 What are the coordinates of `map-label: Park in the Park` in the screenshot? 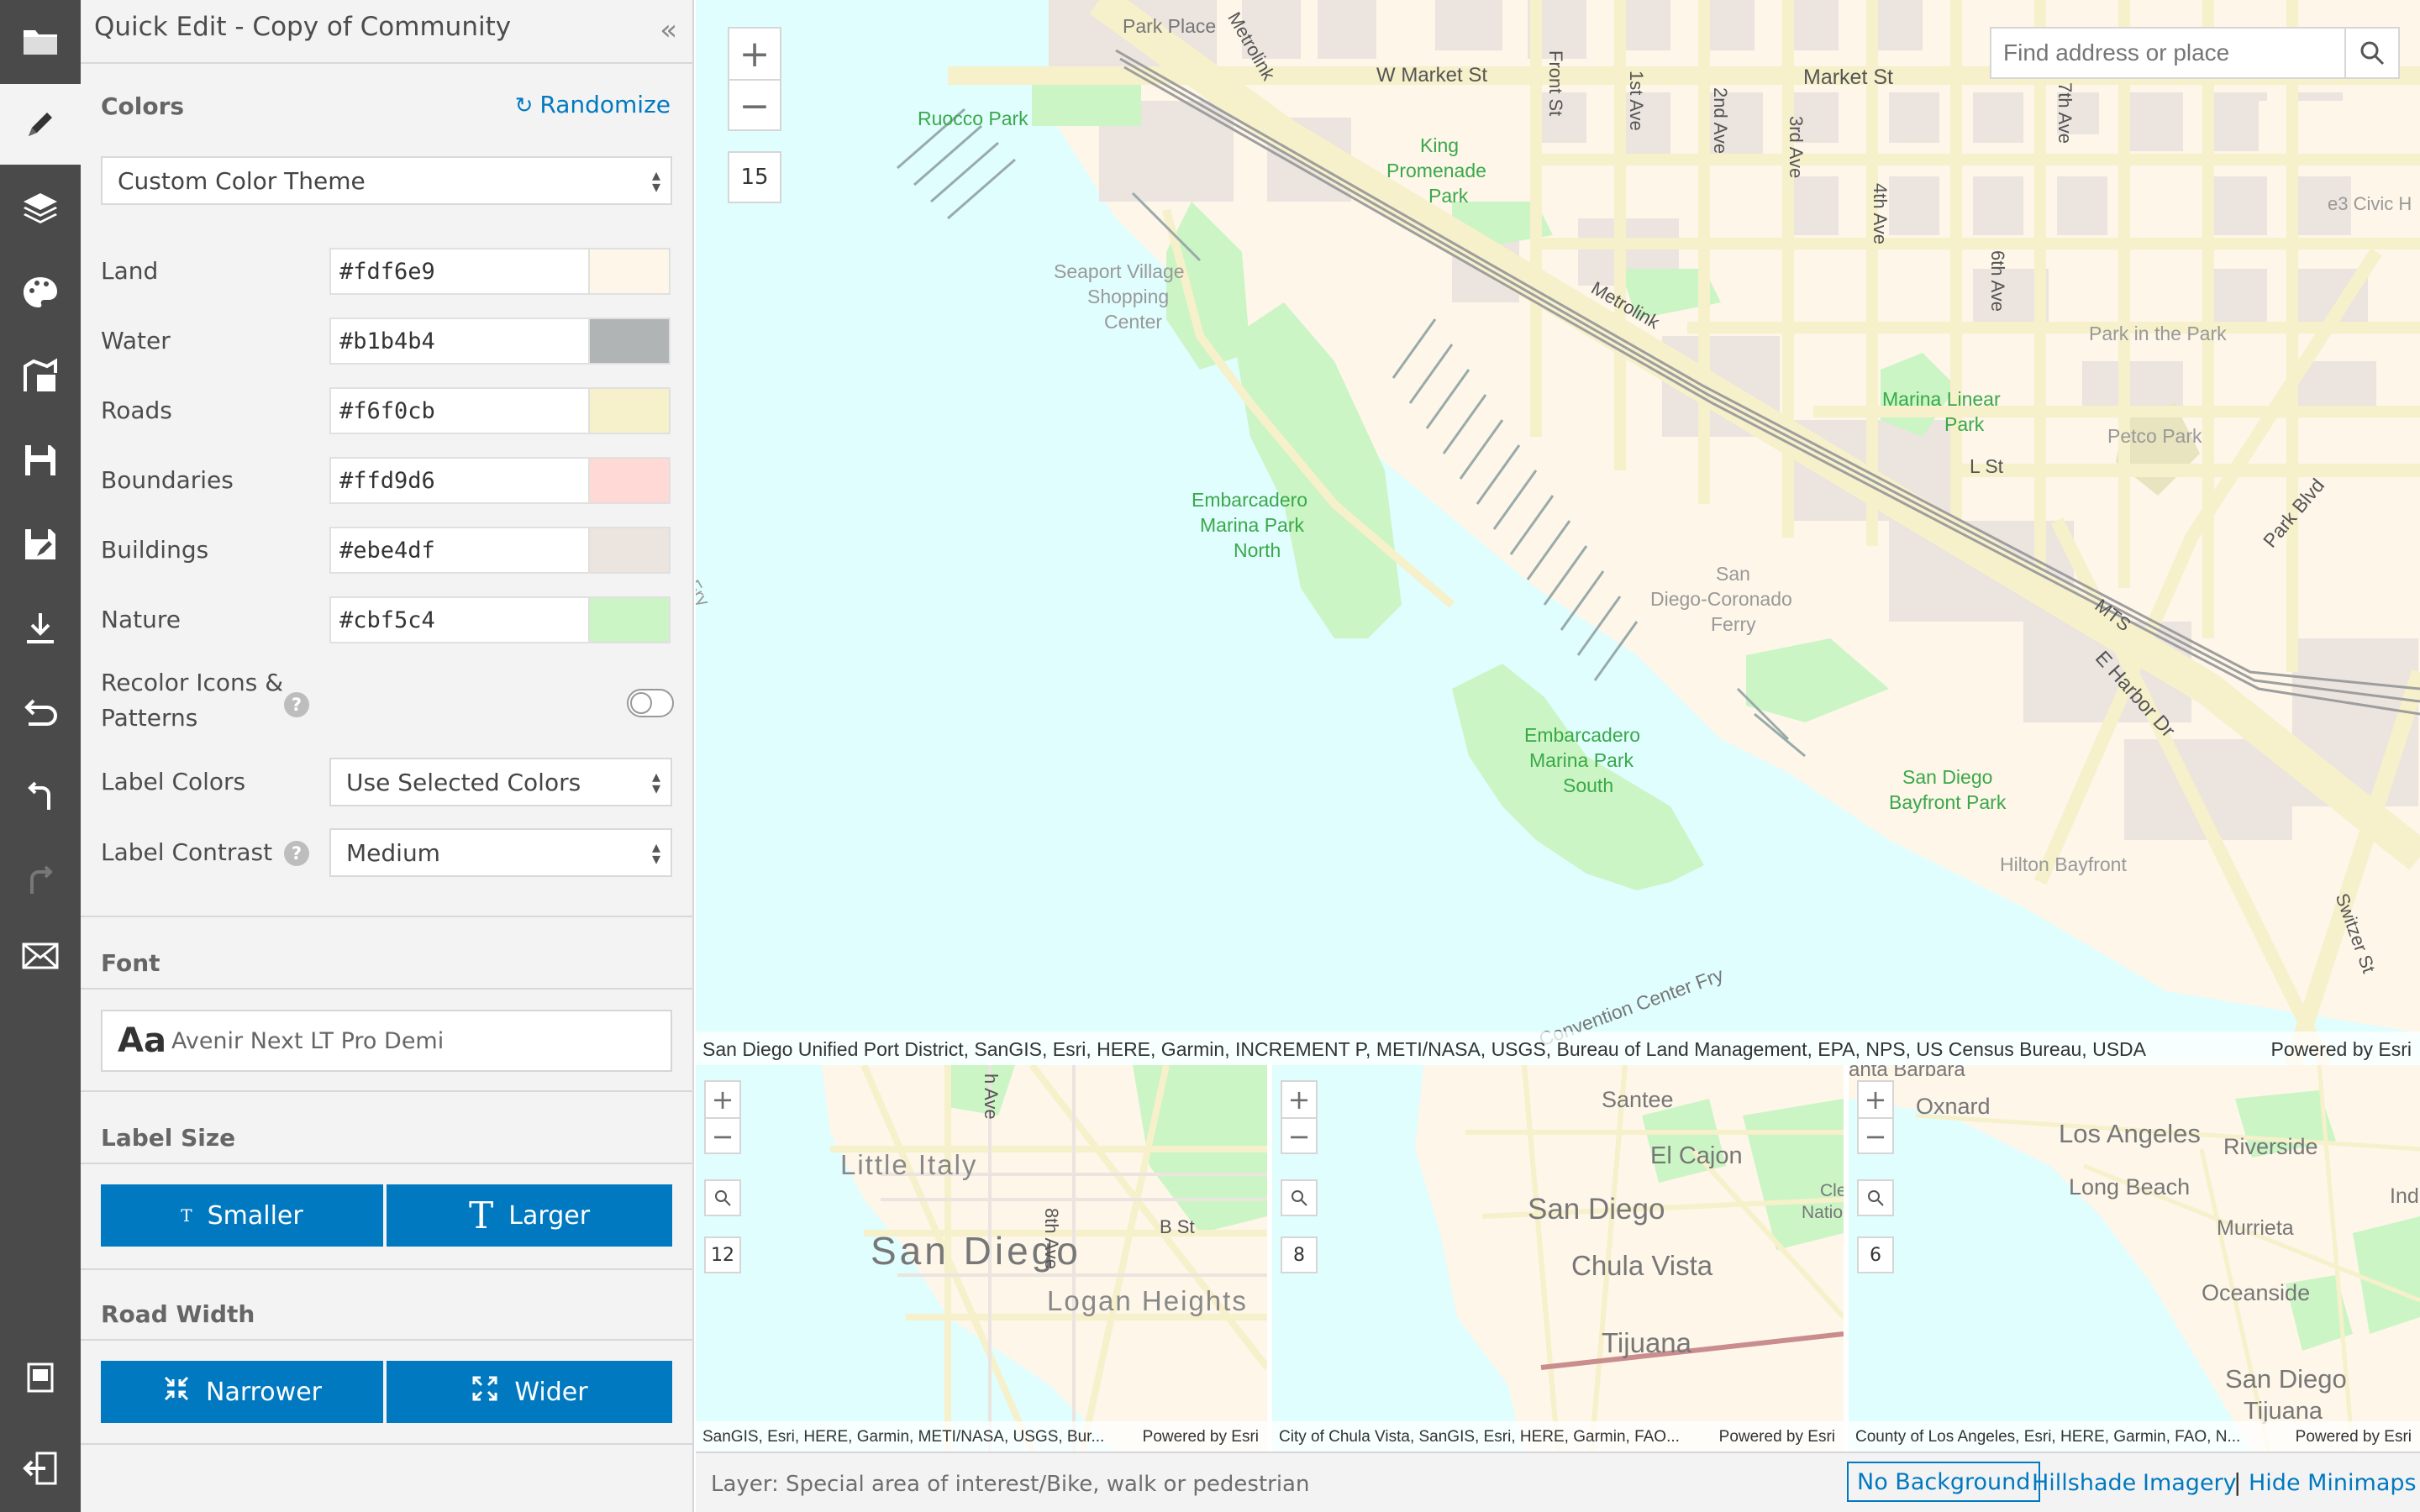 It's located at (2158, 333).